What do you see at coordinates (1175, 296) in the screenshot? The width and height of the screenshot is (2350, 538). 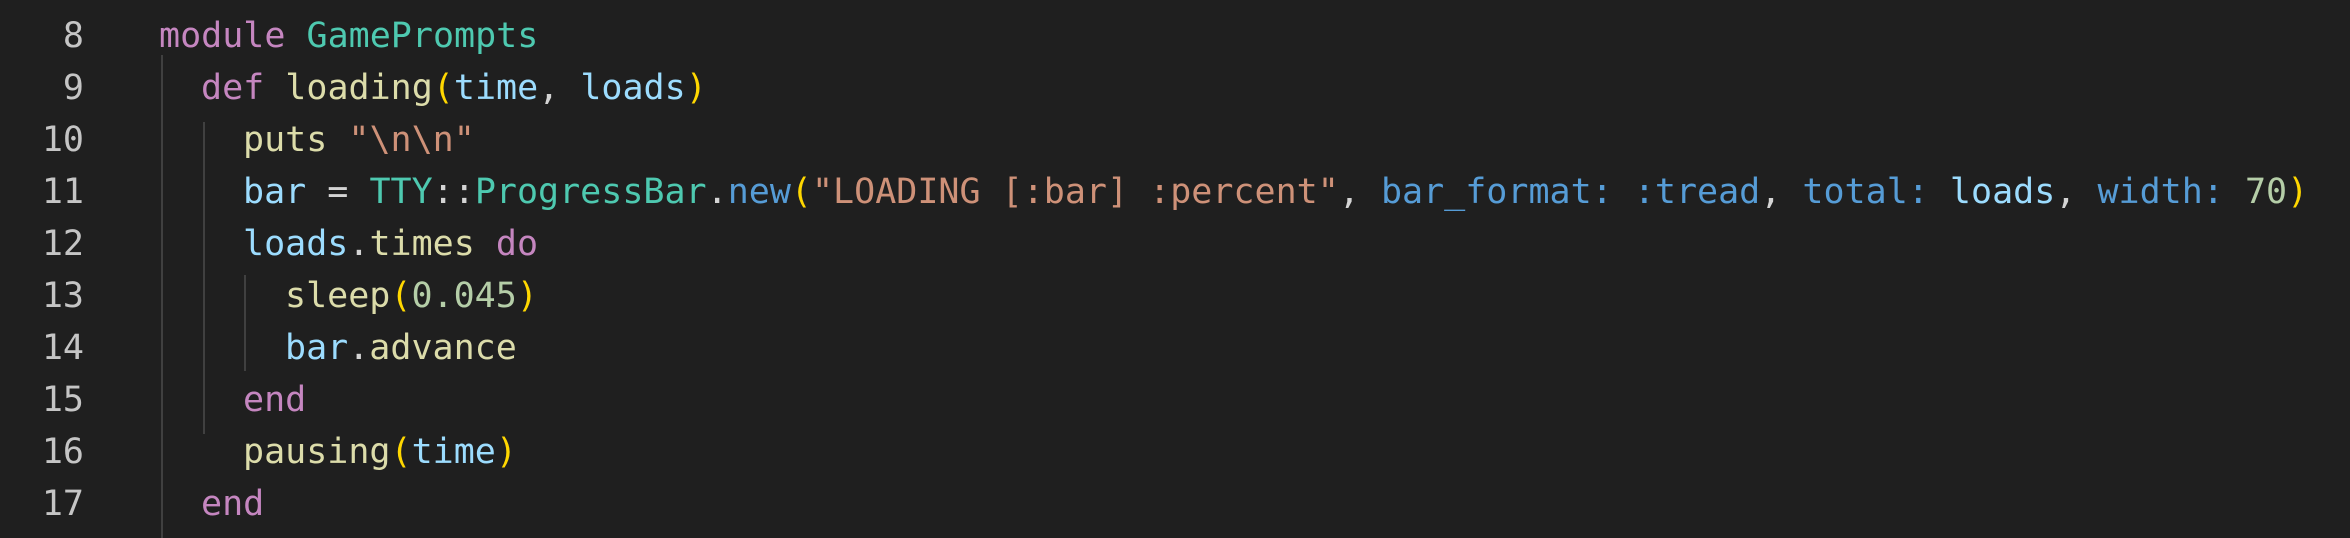 I see `code-line: 13 sleep(0.045)` at bounding box center [1175, 296].